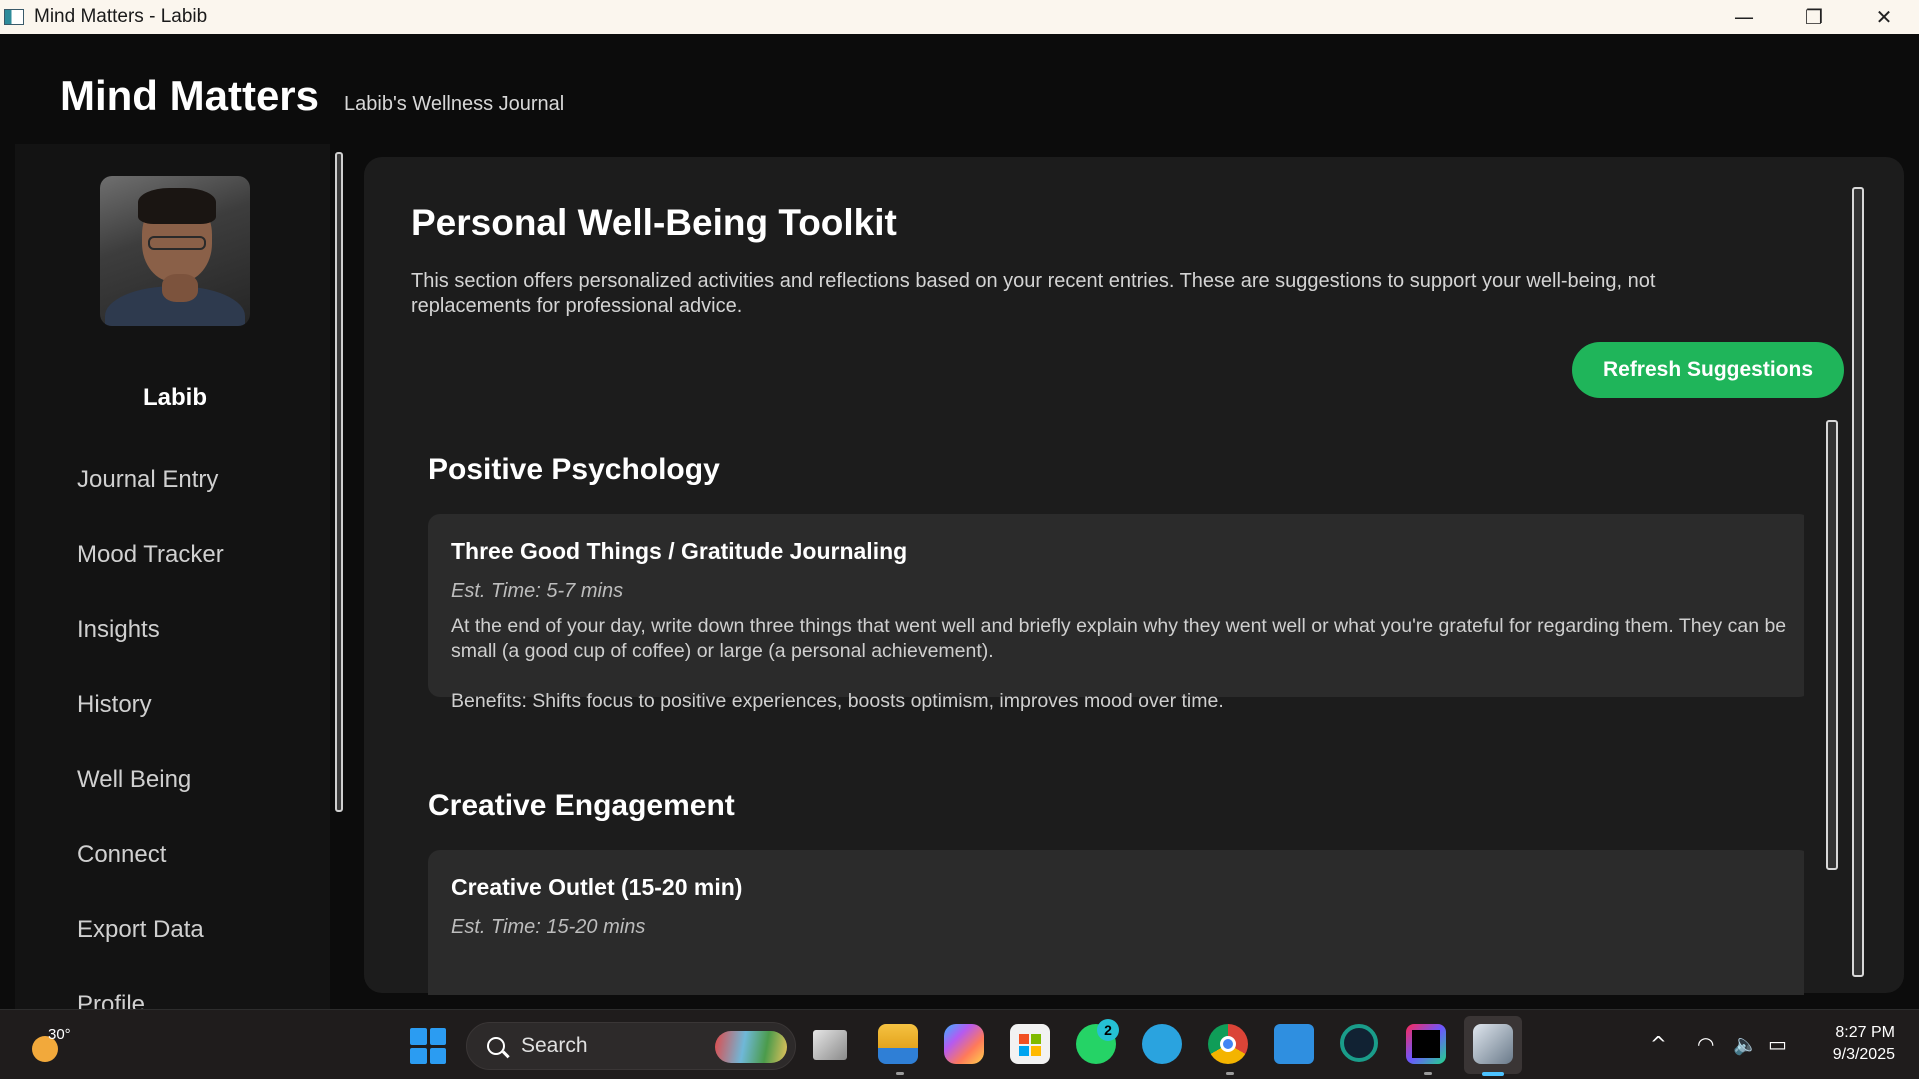 The width and height of the screenshot is (1919, 1079). What do you see at coordinates (1359, 1043) in the screenshot?
I see `screen-recorder-icon` at bounding box center [1359, 1043].